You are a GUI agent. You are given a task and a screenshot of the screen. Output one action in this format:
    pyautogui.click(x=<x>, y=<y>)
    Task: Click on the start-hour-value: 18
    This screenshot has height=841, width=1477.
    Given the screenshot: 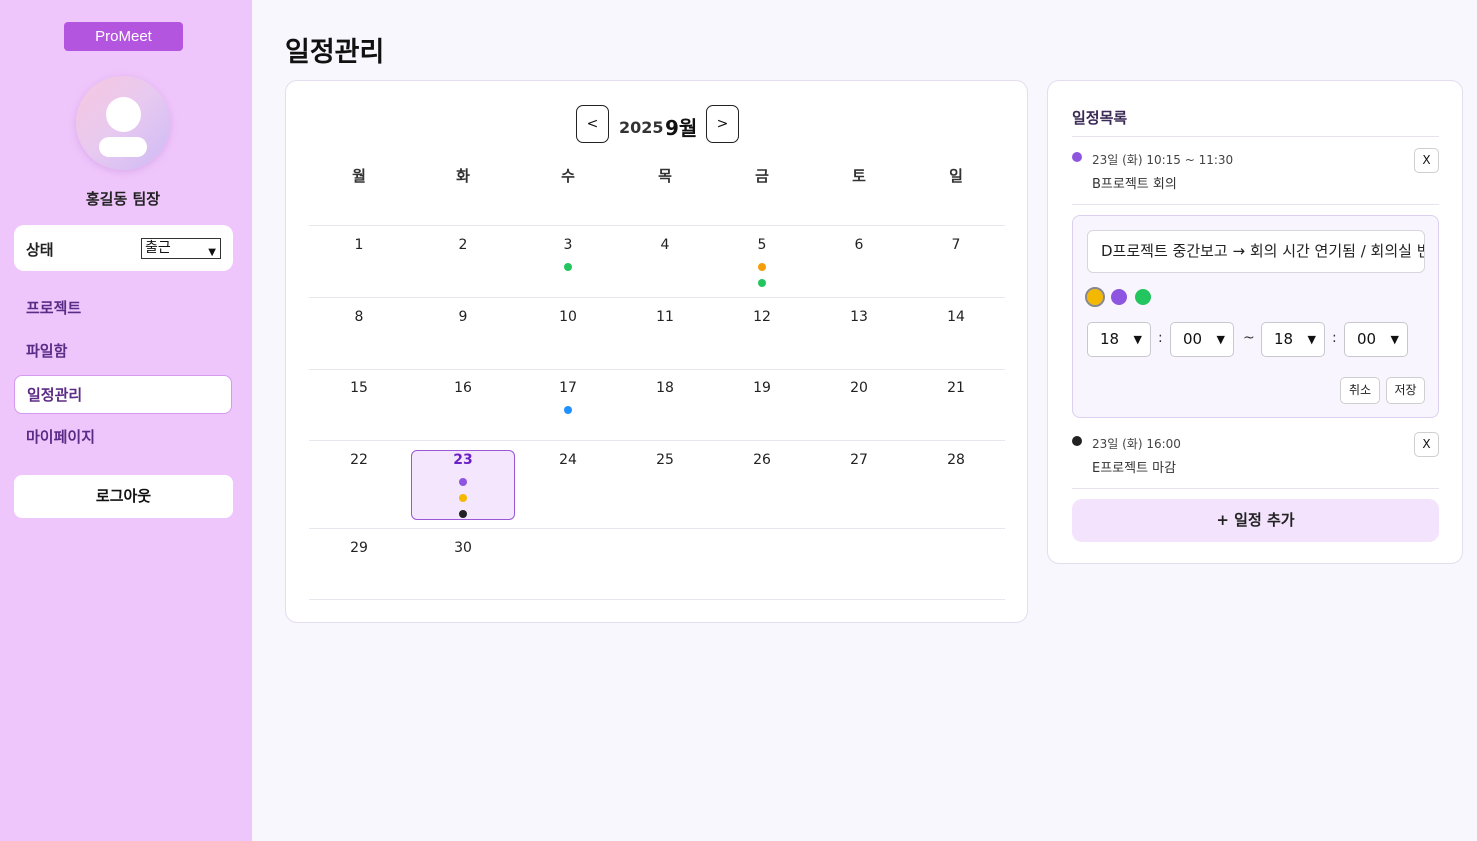 What is the action you would take?
    pyautogui.click(x=1110, y=339)
    